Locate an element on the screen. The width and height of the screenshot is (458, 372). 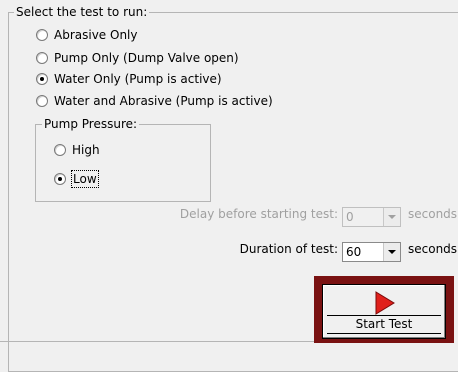
radio-abrasive-only: Abrasive Only is located at coordinates (86, 35).